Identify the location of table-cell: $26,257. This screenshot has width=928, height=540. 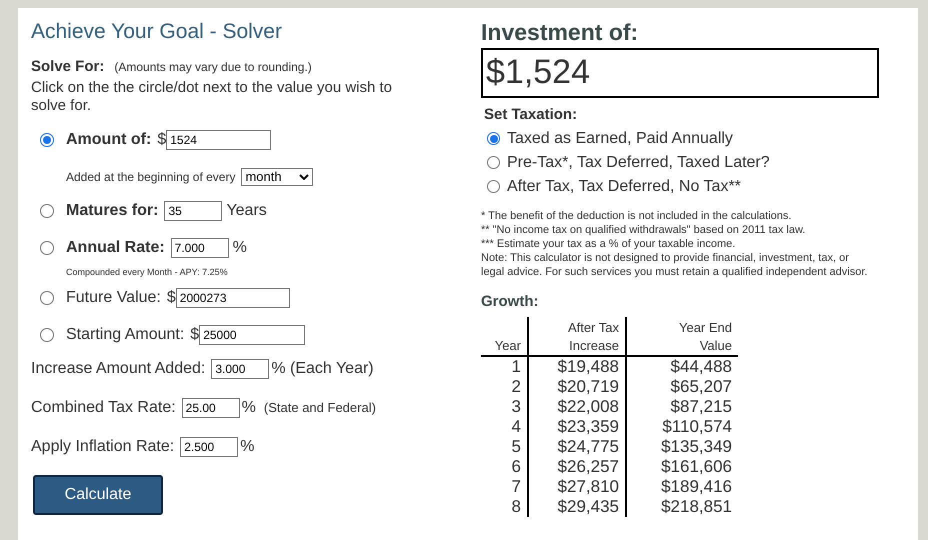
(577, 467).